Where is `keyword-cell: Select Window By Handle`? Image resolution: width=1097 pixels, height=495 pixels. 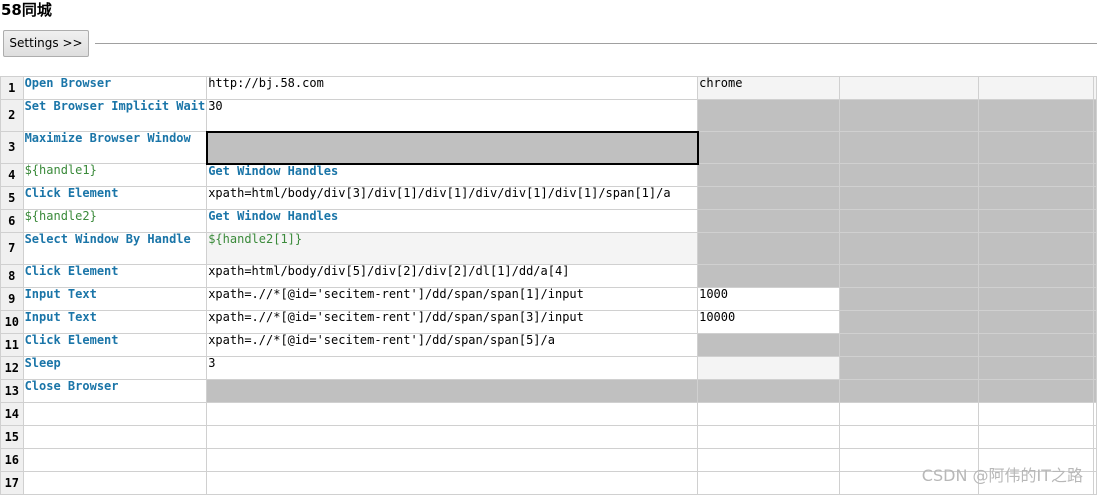 keyword-cell: Select Window By Handle is located at coordinates (115, 248).